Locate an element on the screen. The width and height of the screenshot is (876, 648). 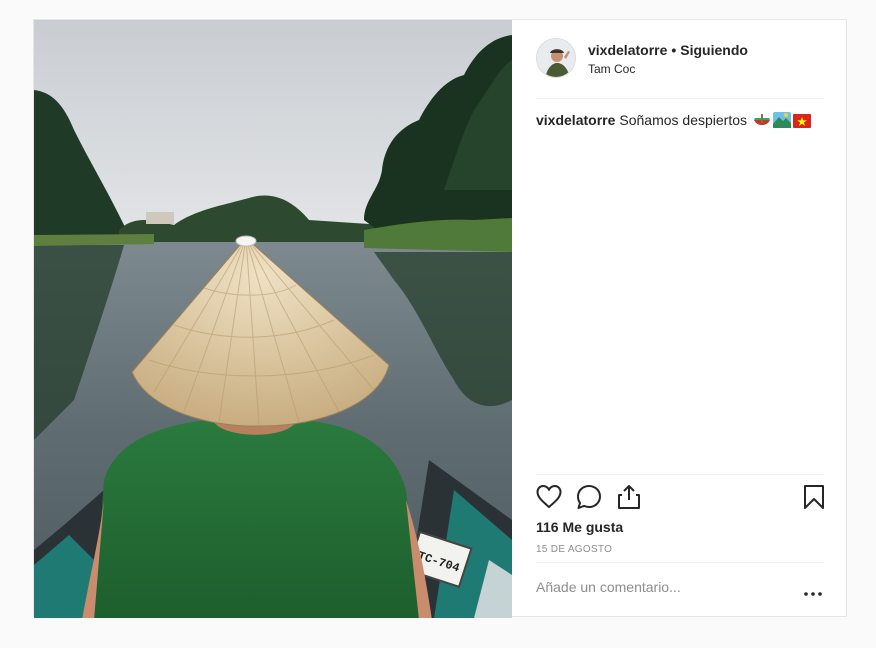
following-button: Siguiendo is located at coordinates (714, 50).